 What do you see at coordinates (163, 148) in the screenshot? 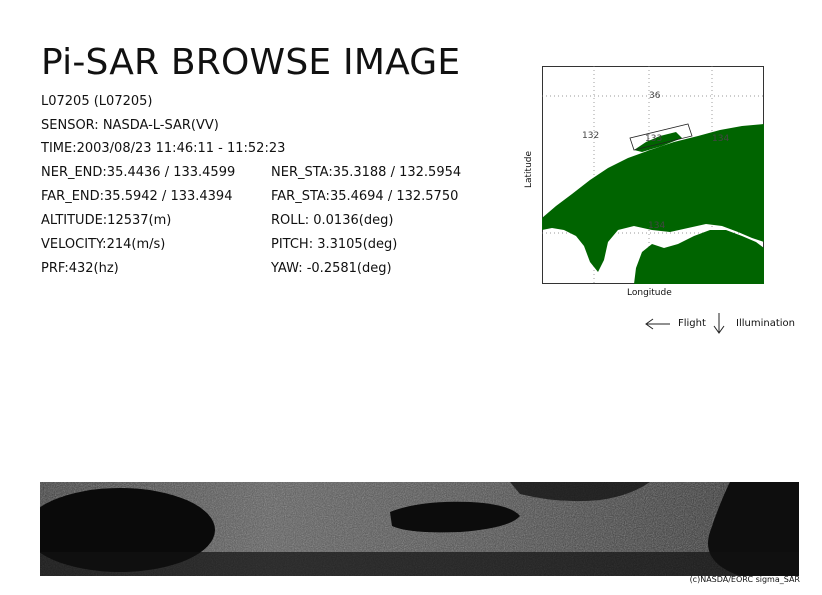
I see `time-text: TIME:2003/08/23 11:46:11 - 11:52:23` at bounding box center [163, 148].